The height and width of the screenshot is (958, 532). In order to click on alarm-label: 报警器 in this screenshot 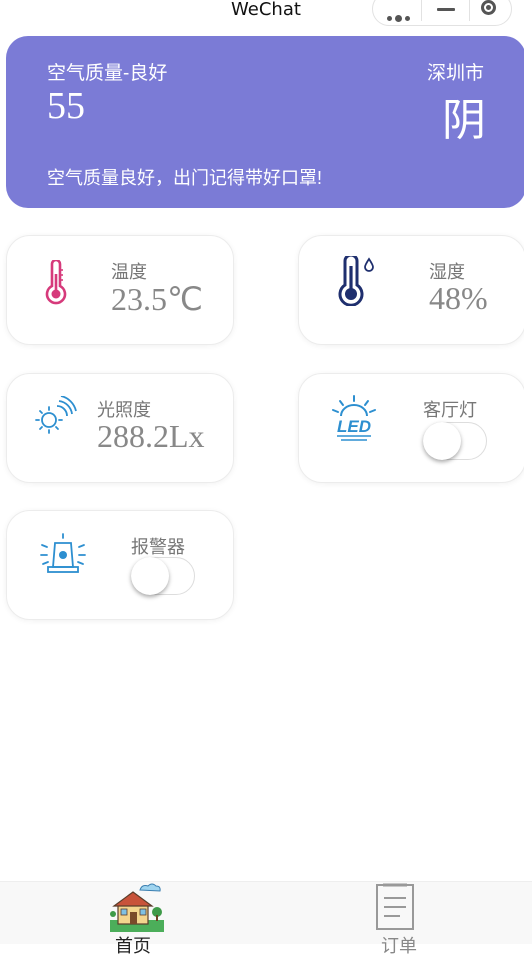, I will do `click(158, 547)`.